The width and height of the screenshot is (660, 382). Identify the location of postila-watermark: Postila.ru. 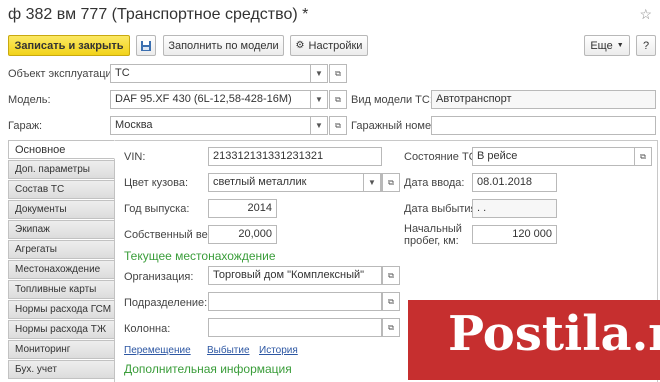
(534, 340).